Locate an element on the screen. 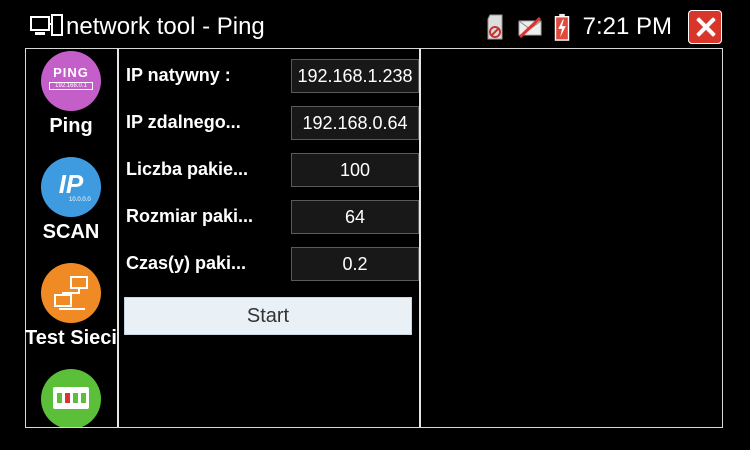 This screenshot has height=450, width=750. start-button: Start is located at coordinates (268, 316).